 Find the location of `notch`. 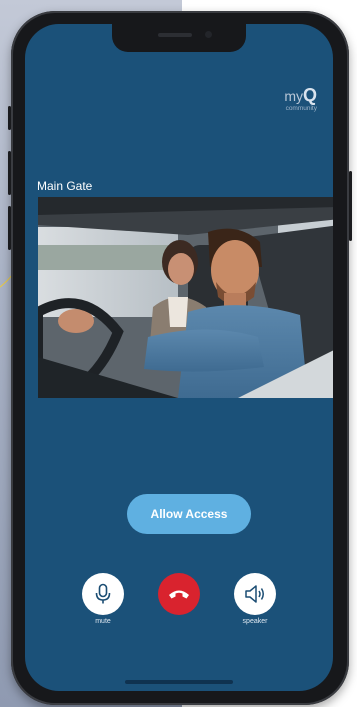

notch is located at coordinates (179, 38).